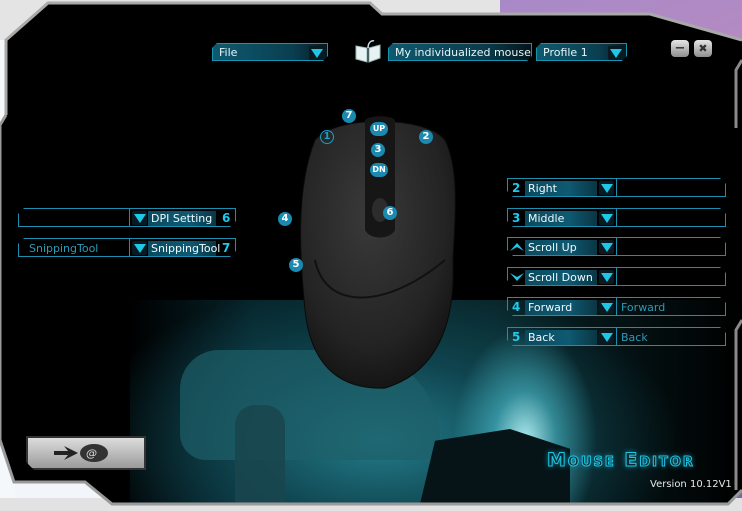  Describe the element at coordinates (516, 337) in the screenshot. I see `binding-number: 5` at that location.